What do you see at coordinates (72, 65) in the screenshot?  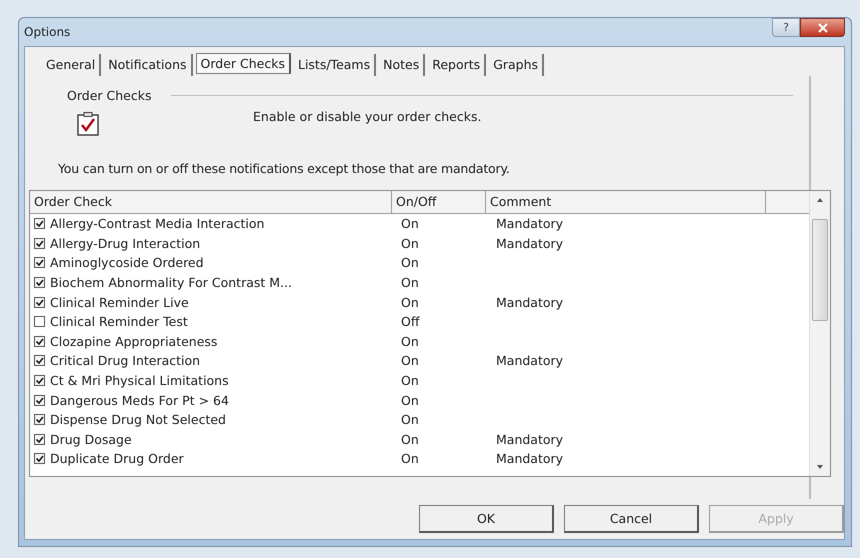 I see `tab: General` at bounding box center [72, 65].